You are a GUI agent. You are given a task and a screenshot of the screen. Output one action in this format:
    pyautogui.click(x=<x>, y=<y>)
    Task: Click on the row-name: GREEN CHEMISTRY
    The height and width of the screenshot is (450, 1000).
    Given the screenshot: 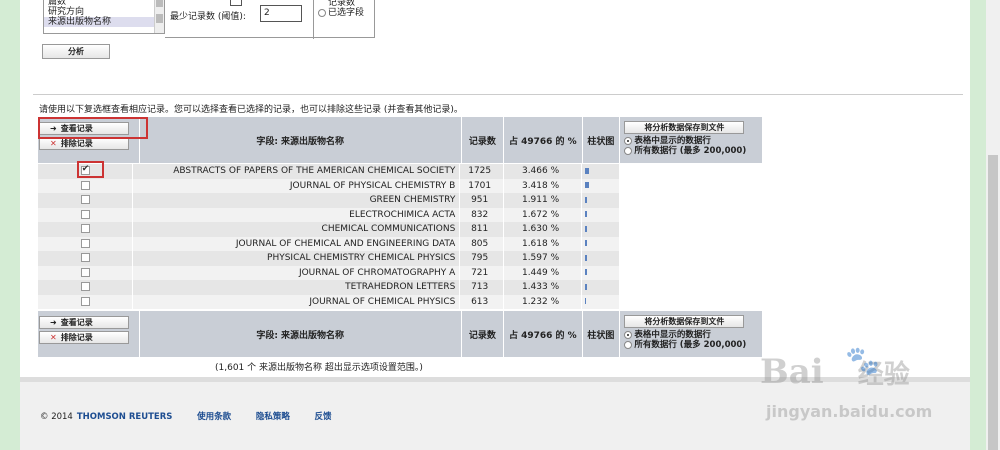 What is the action you would take?
    pyautogui.click(x=296, y=200)
    